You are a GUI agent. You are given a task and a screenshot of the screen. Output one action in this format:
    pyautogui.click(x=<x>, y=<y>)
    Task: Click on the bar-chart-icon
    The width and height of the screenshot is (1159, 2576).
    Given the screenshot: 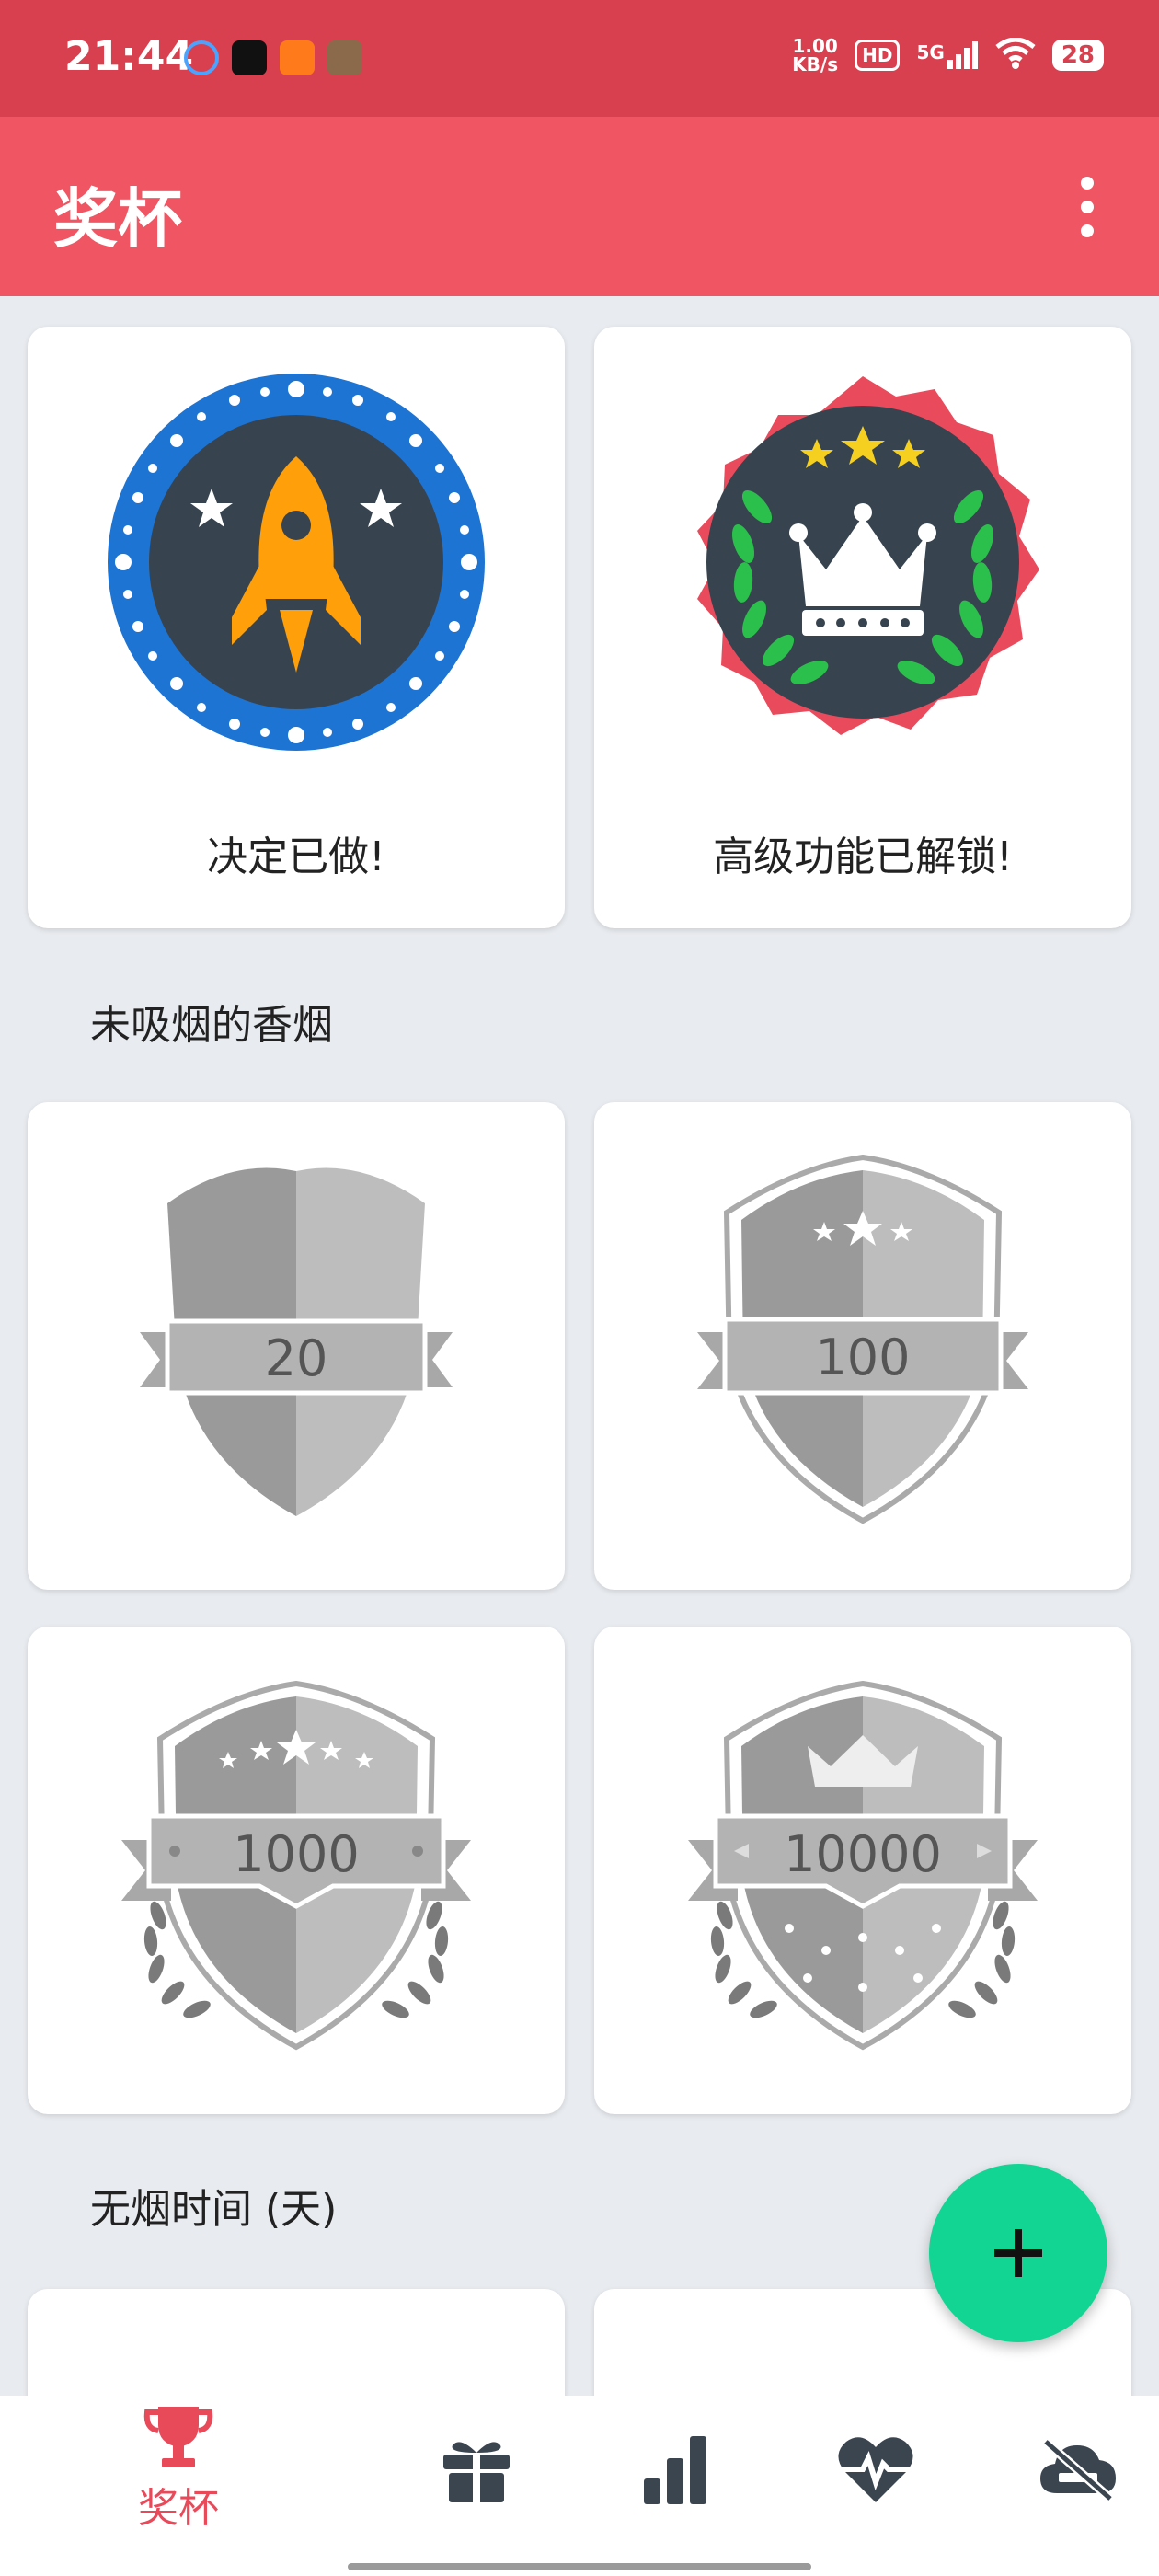 What is the action you would take?
    pyautogui.click(x=675, y=2470)
    